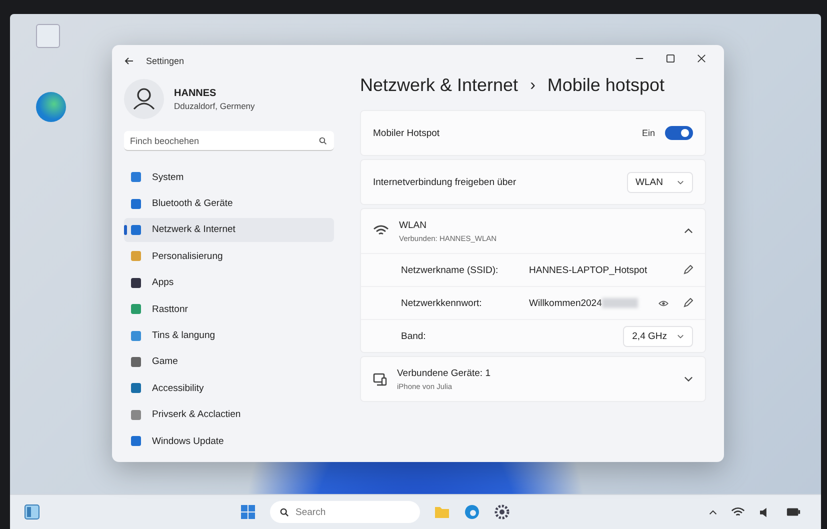  I want to click on gear-icon, so click(502, 512).